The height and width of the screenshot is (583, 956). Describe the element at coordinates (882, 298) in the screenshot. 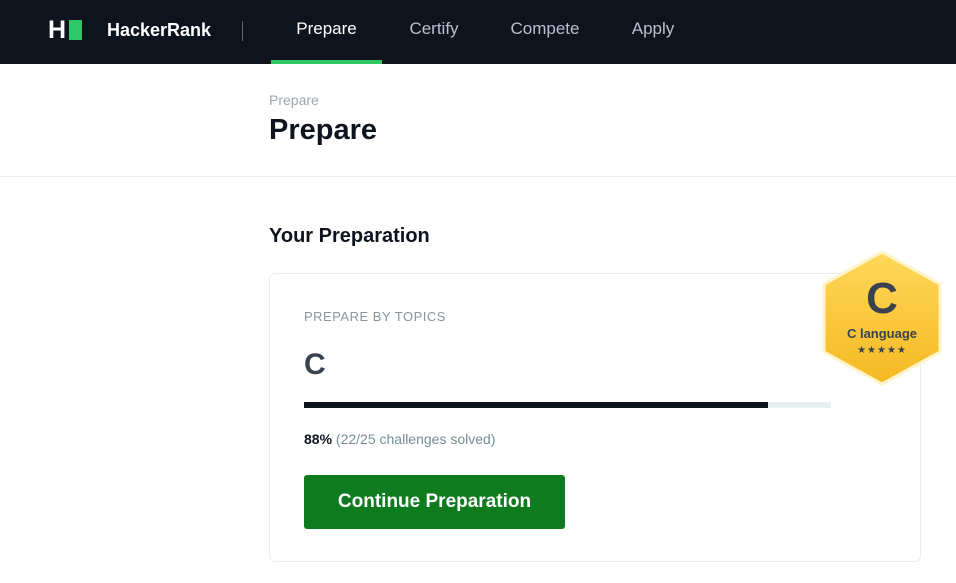

I see `badge-letter: C` at that location.